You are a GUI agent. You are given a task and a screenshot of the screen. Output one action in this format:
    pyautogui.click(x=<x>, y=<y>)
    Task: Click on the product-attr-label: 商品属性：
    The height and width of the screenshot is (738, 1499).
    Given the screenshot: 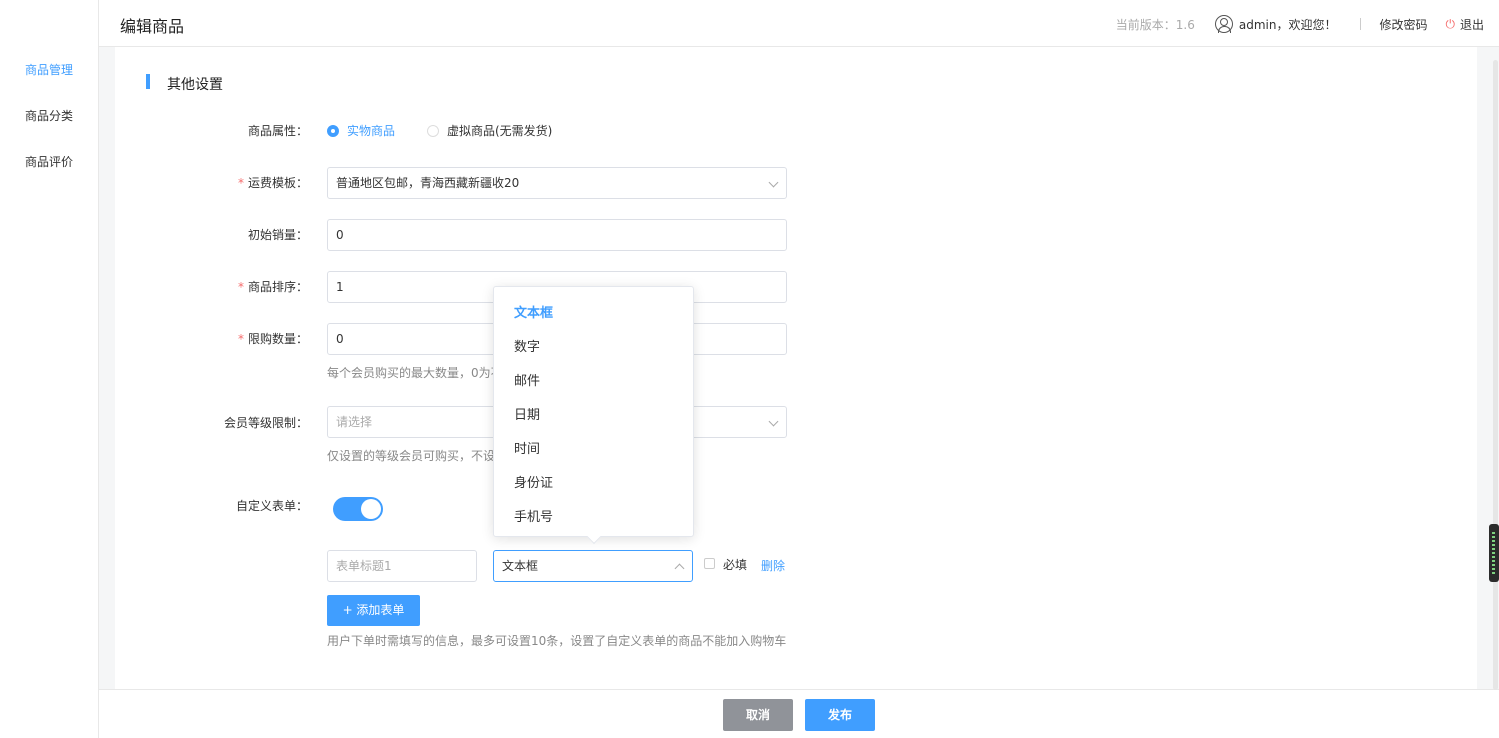 What is the action you would take?
    pyautogui.click(x=277, y=131)
    